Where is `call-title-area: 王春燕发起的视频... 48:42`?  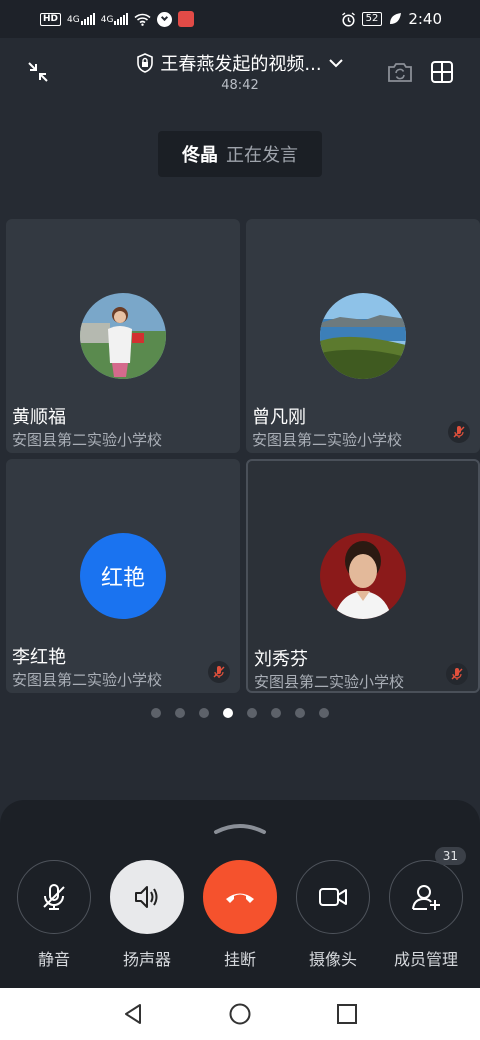 call-title-area: 王春燕发起的视频... 48:42 is located at coordinates (240, 71).